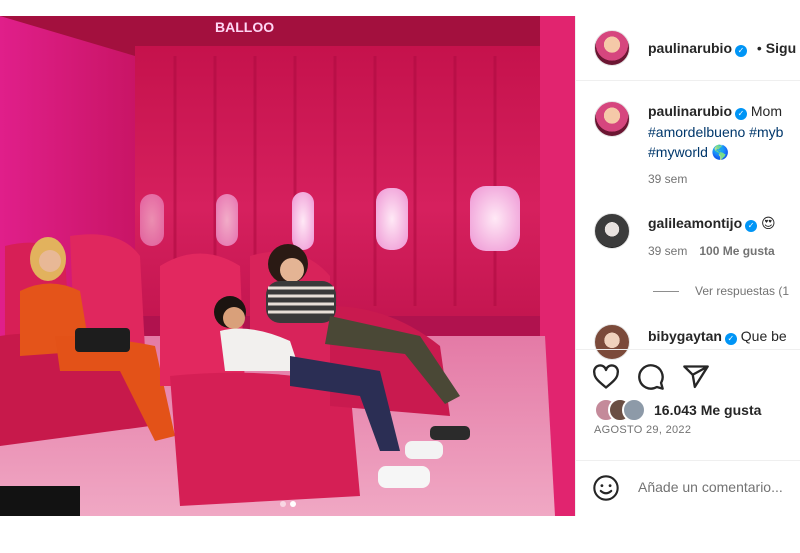  What do you see at coordinates (766, 111) in the screenshot?
I see `caption-text: Mom` at bounding box center [766, 111].